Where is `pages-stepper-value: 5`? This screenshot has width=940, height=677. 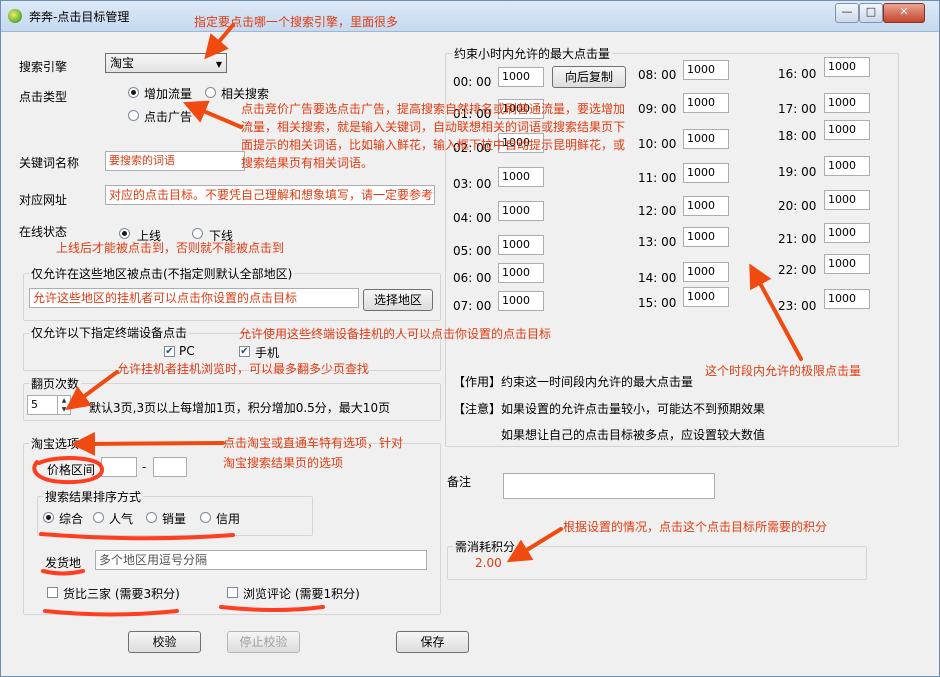 pages-stepper-value: 5 is located at coordinates (34, 404).